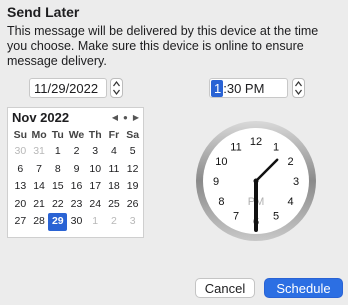 The image size is (348, 305). What do you see at coordinates (225, 288) in the screenshot?
I see `cancel-button: Cancel` at bounding box center [225, 288].